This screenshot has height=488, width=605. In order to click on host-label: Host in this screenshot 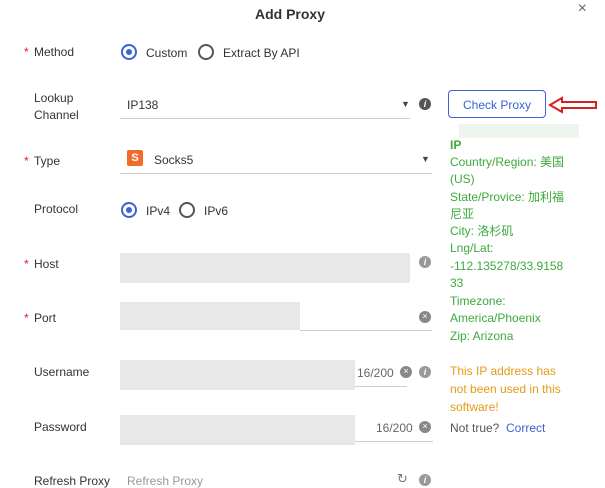, I will do `click(46, 264)`.